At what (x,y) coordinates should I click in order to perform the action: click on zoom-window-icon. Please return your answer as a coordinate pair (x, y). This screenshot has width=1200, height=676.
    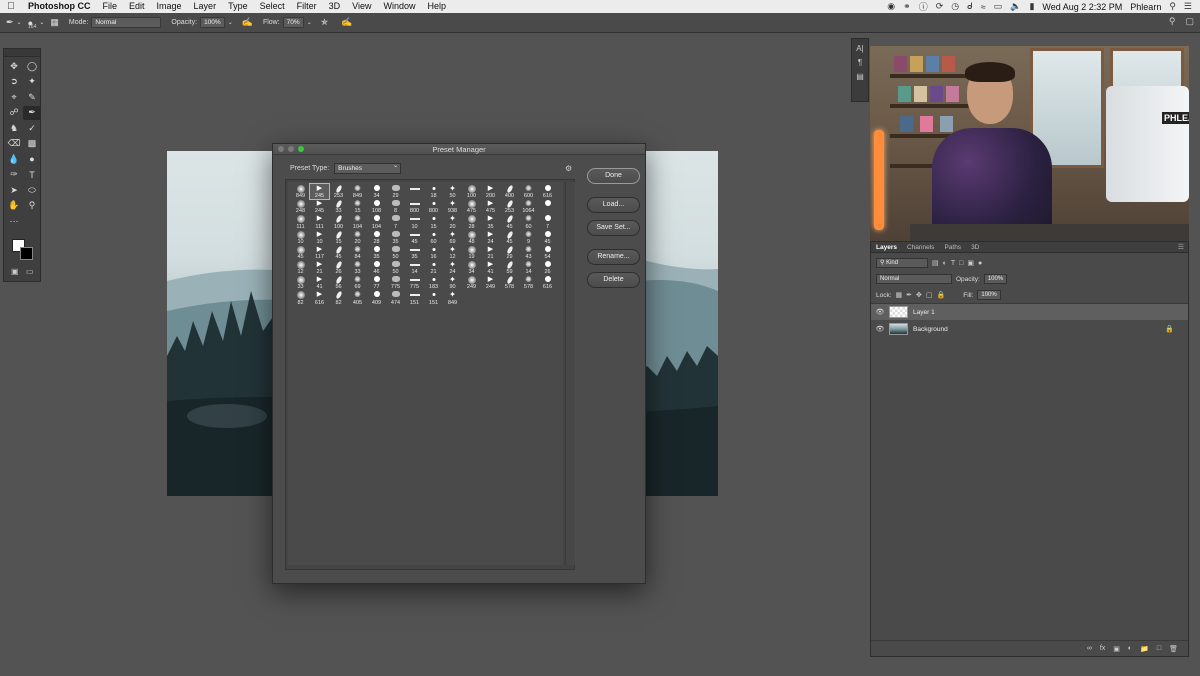
    Looking at the image, I should click on (301, 149).